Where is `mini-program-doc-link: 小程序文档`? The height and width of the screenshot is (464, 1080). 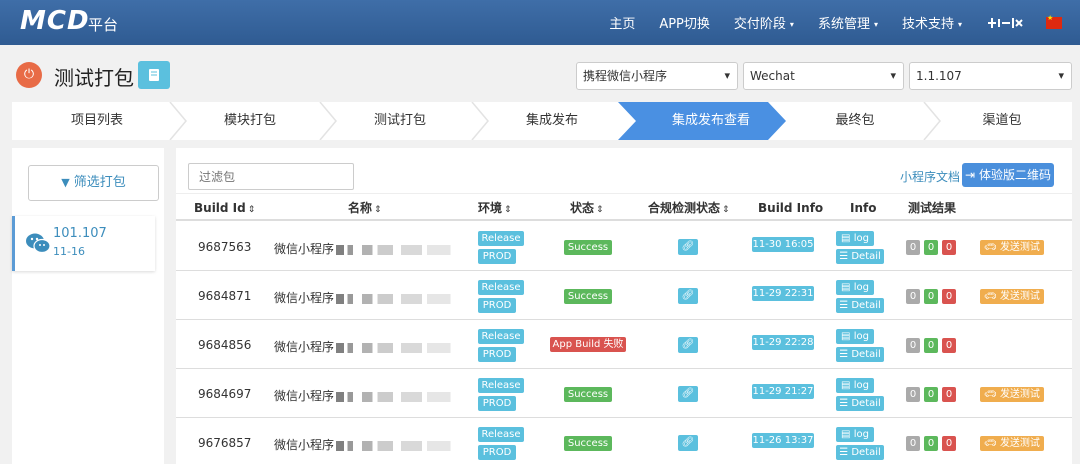
mini-program-doc-link: 小程序文档 is located at coordinates (930, 176).